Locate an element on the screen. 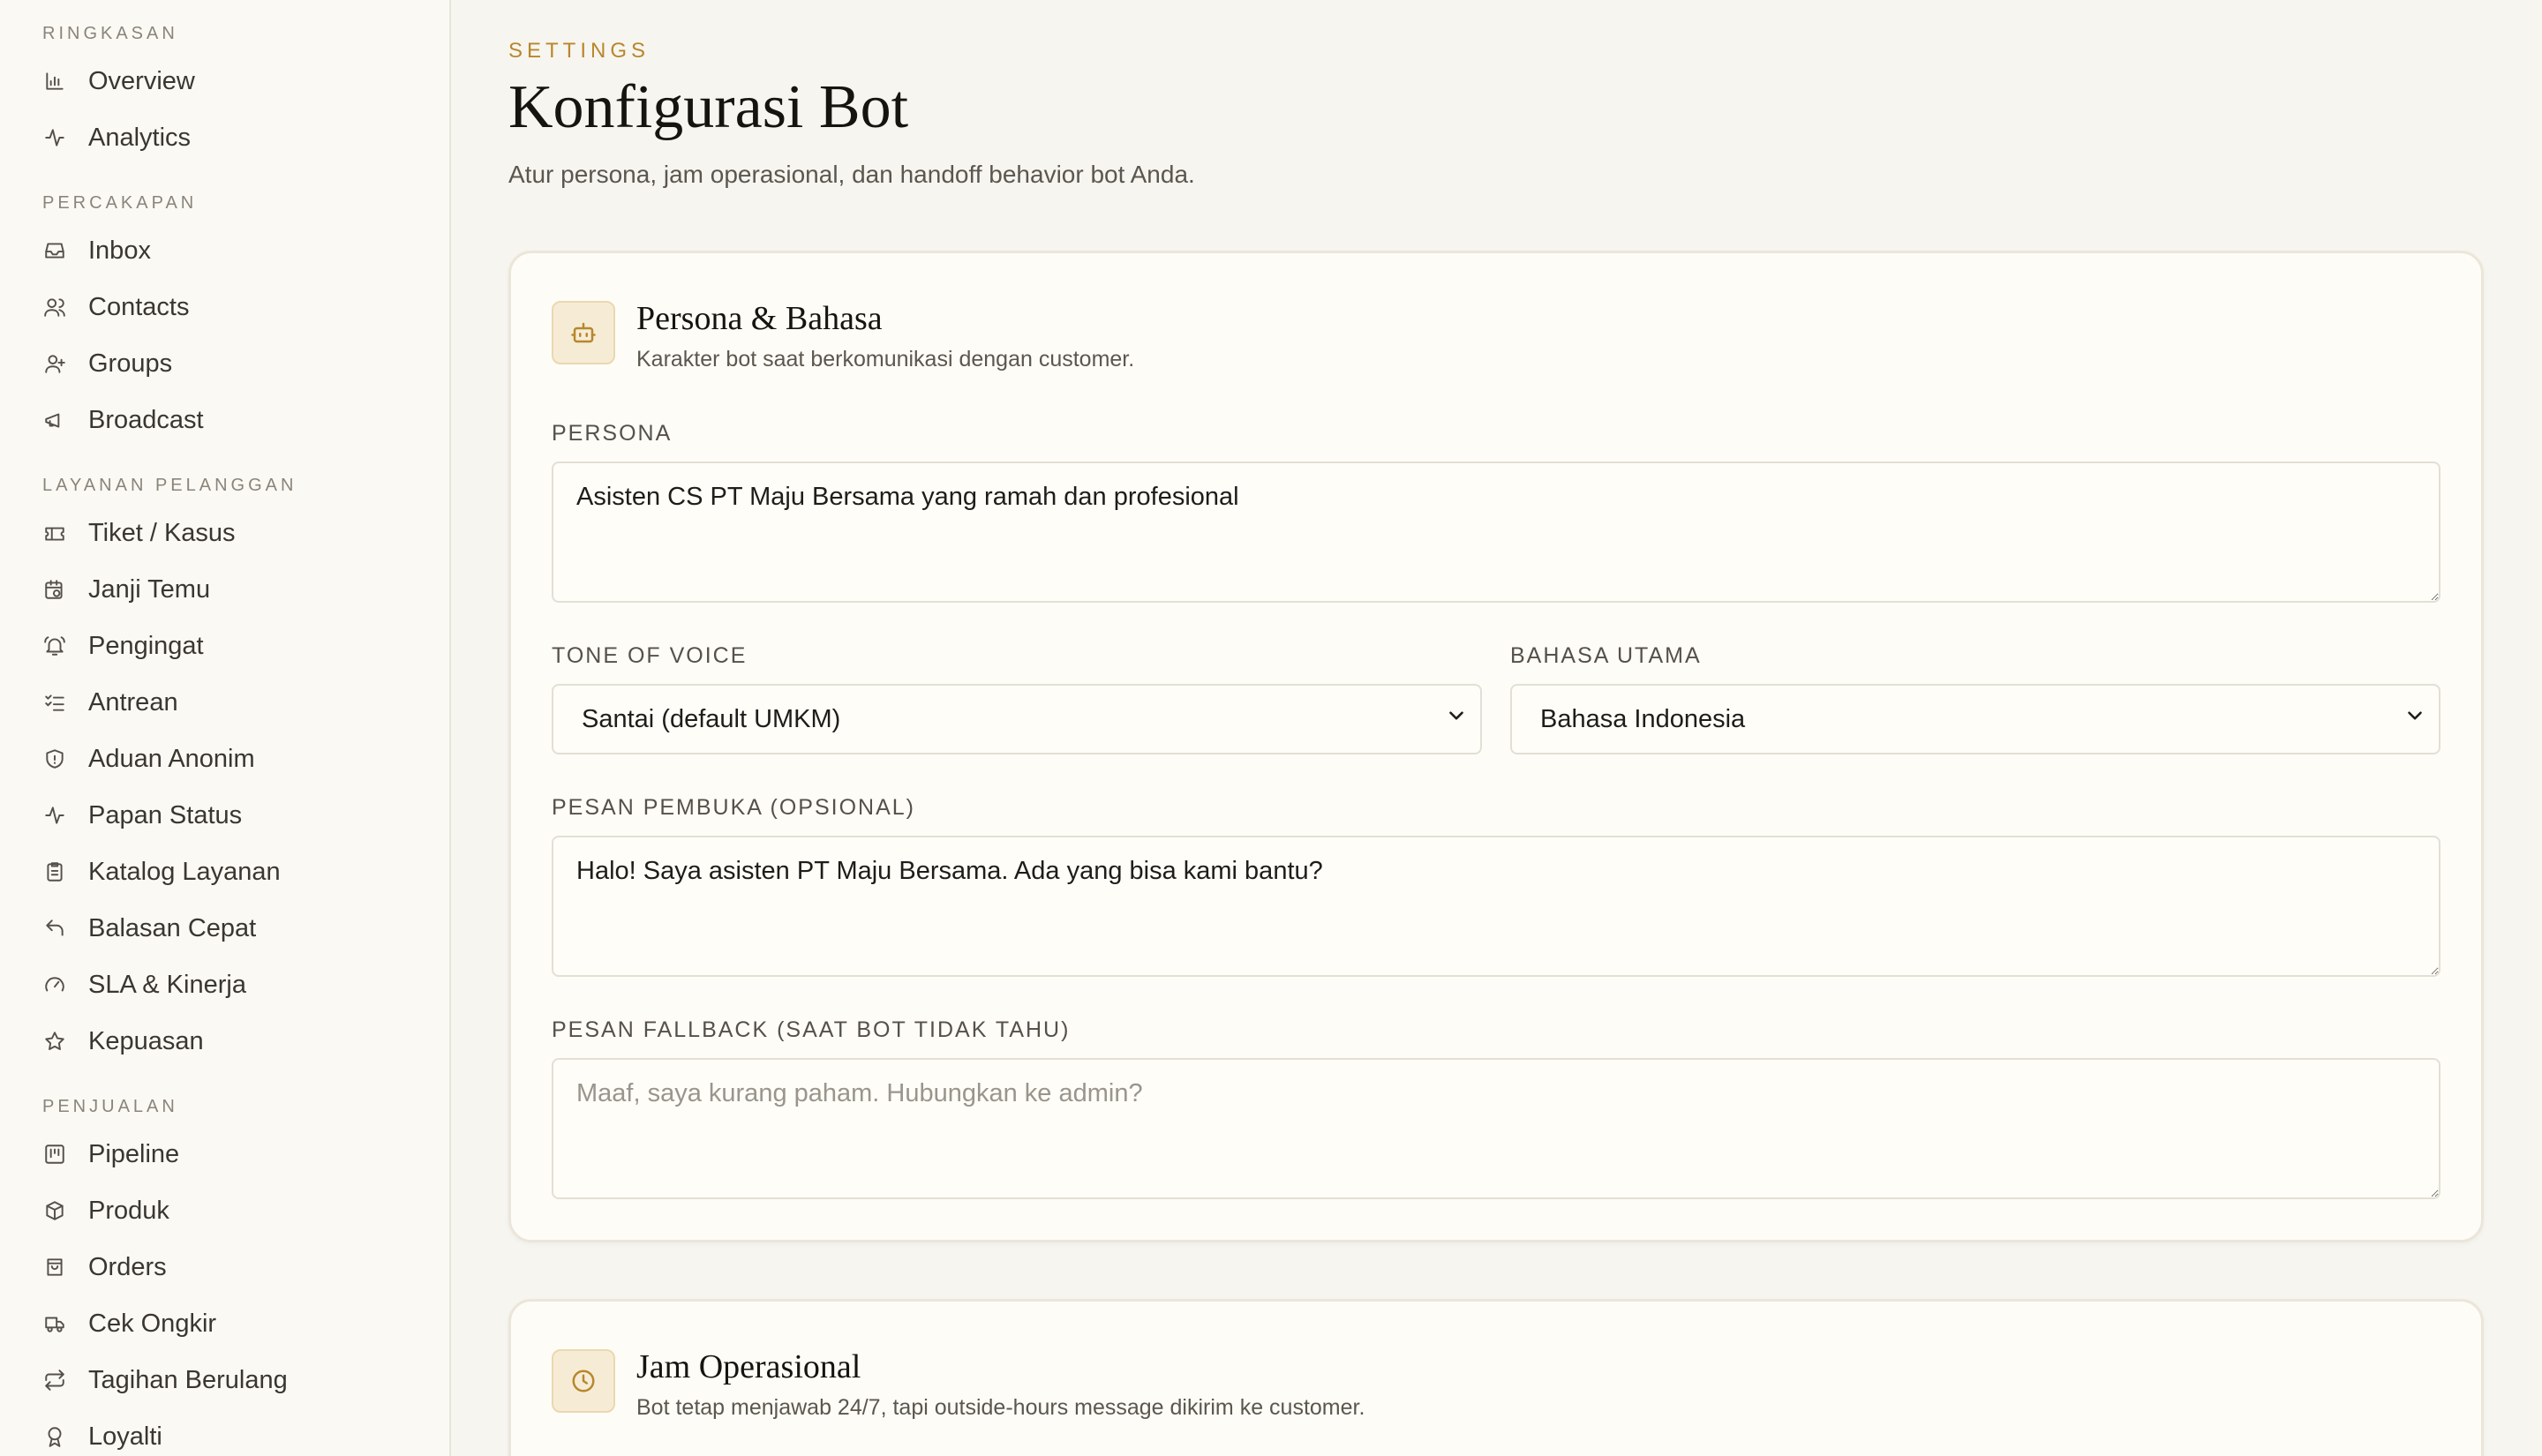 The width and height of the screenshot is (2542, 1456). bell-ring-icon is located at coordinates (54, 646).